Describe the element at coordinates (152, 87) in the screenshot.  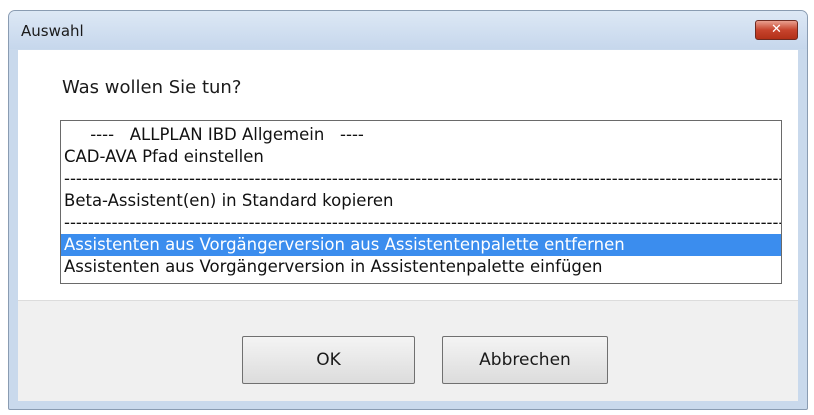
I see `prompt-label: Was wollen Sie tun?` at that location.